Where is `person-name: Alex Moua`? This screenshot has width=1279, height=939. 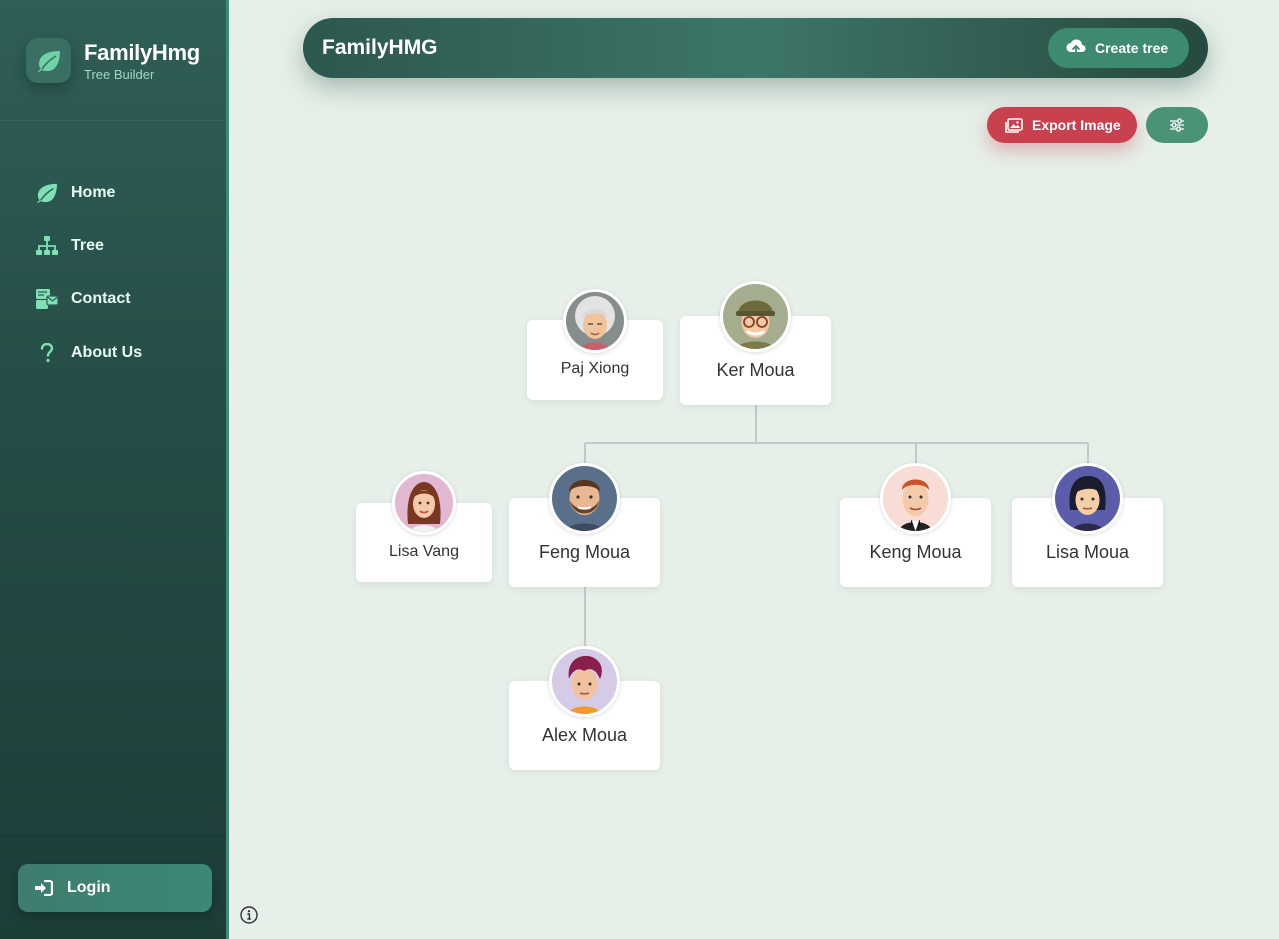
person-name: Alex Moua is located at coordinates (584, 735).